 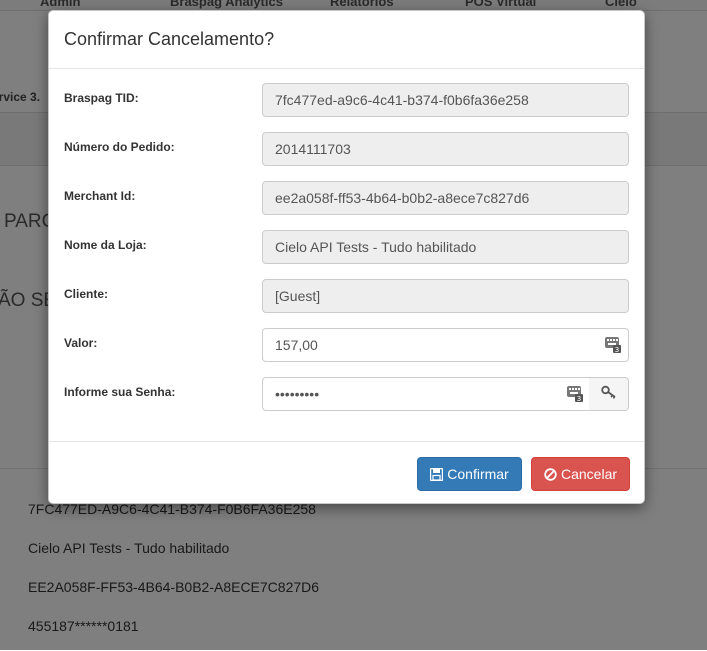 I want to click on form-row-numero-pedido: Número do Pedido: 2014111703, so click(x=346, y=149).